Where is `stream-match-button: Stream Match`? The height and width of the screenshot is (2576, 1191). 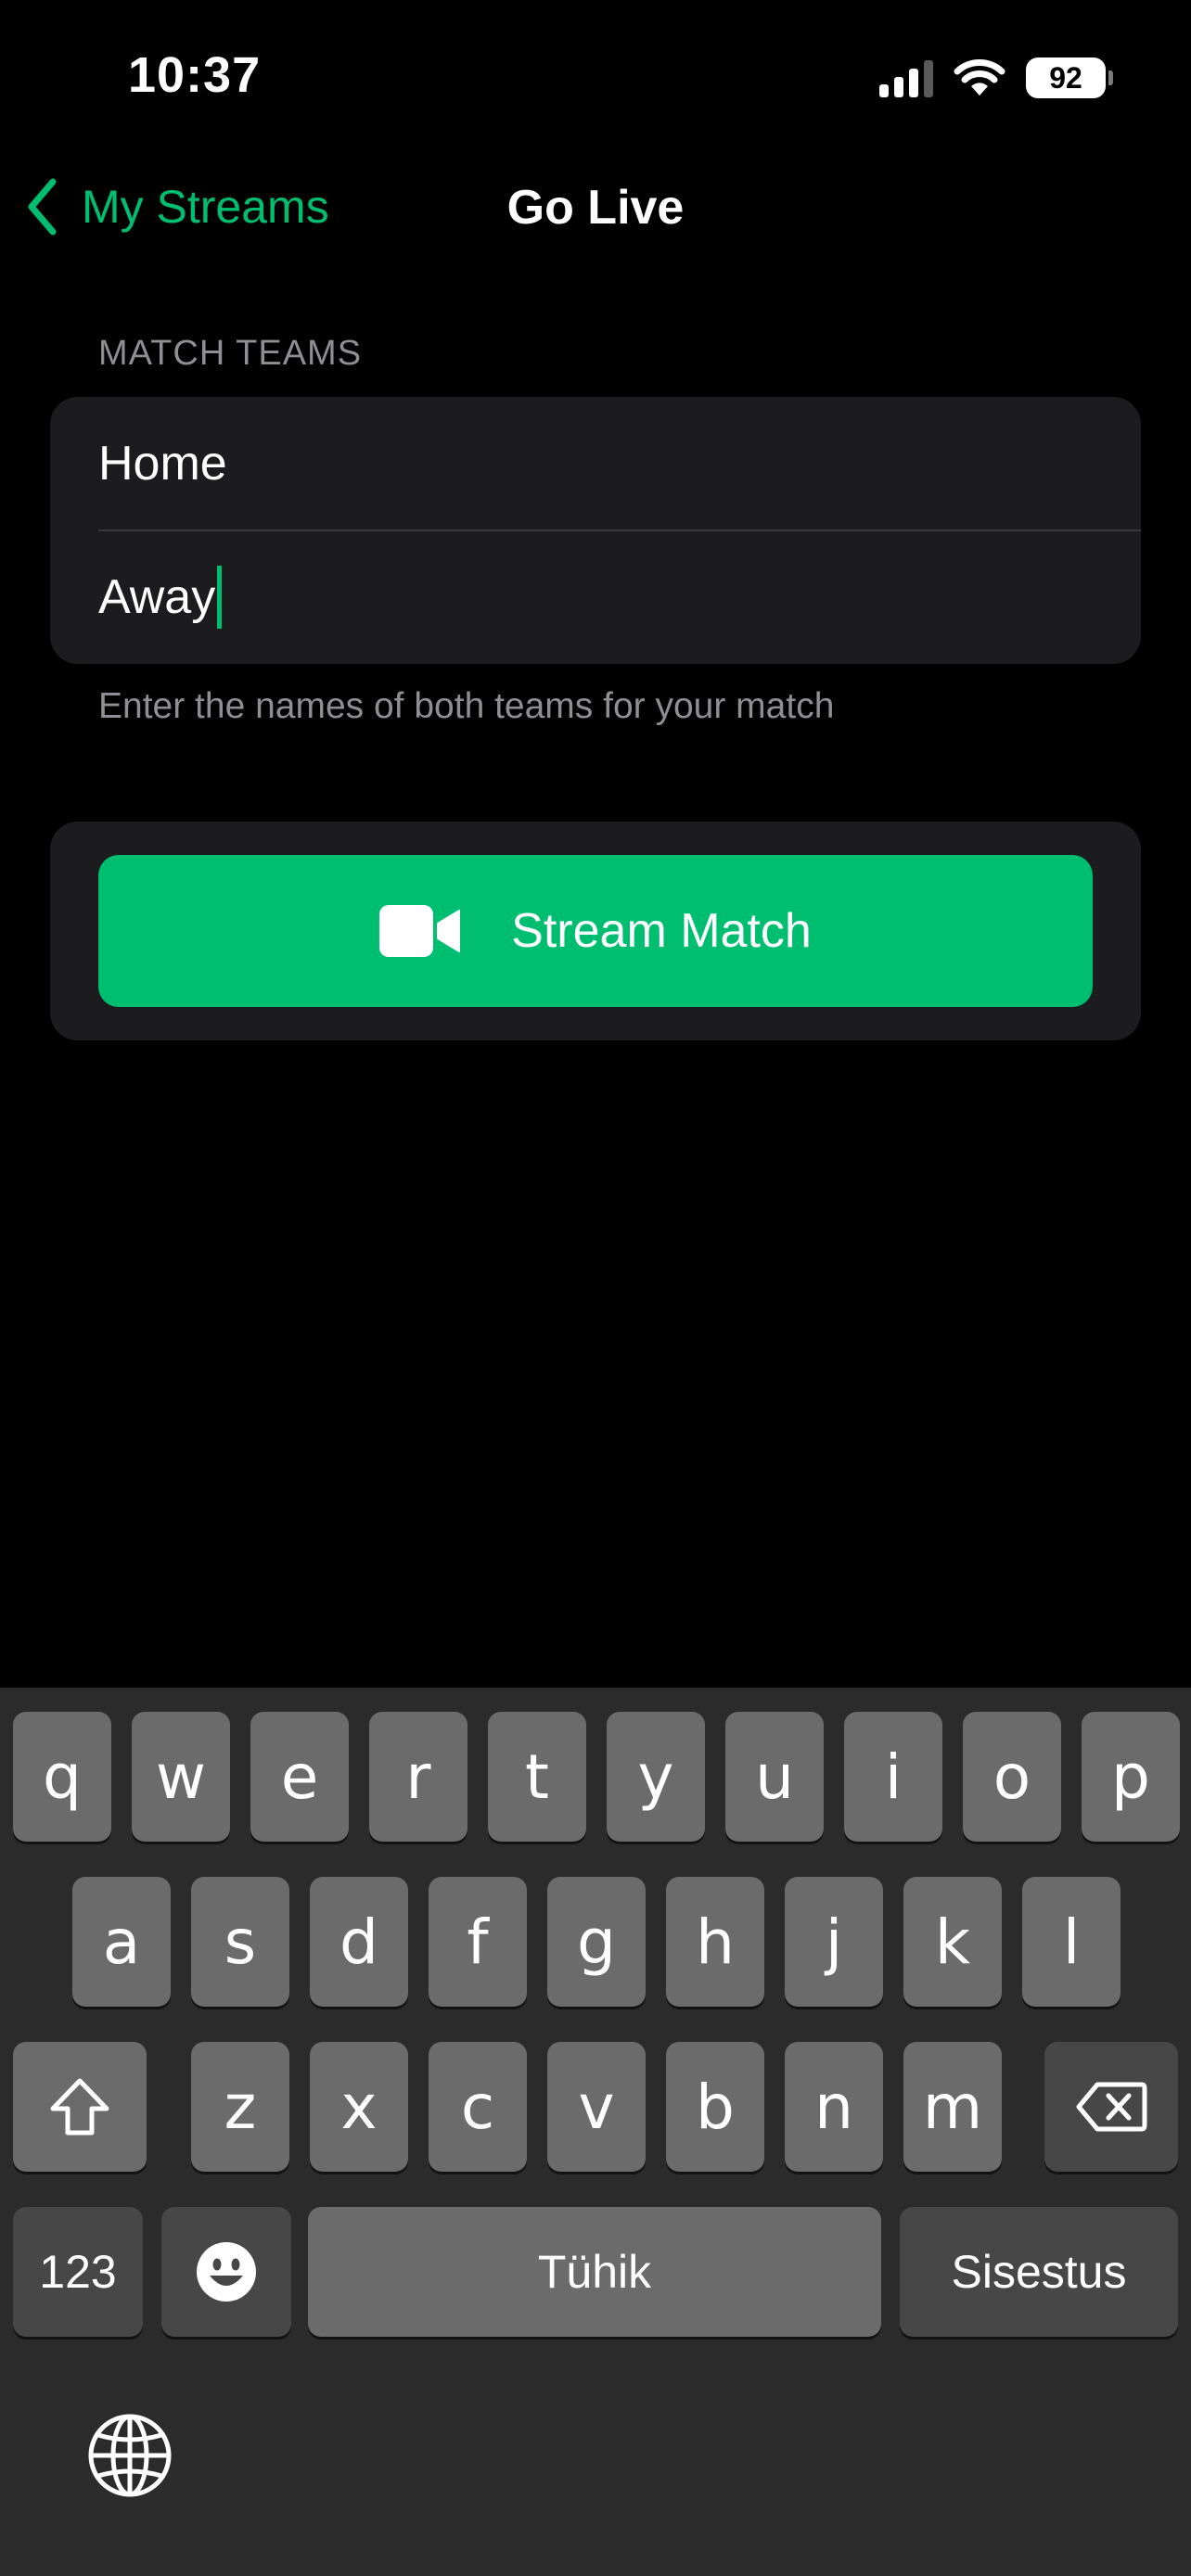 stream-match-button: Stream Match is located at coordinates (595, 931).